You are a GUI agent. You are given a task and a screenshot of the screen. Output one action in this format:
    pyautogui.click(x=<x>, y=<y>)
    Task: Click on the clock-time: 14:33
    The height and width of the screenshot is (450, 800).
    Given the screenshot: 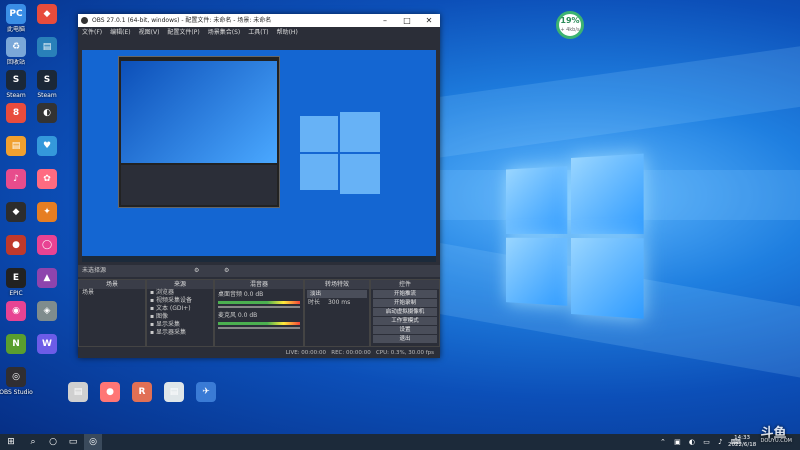 What is the action you would take?
    pyautogui.click(x=742, y=438)
    